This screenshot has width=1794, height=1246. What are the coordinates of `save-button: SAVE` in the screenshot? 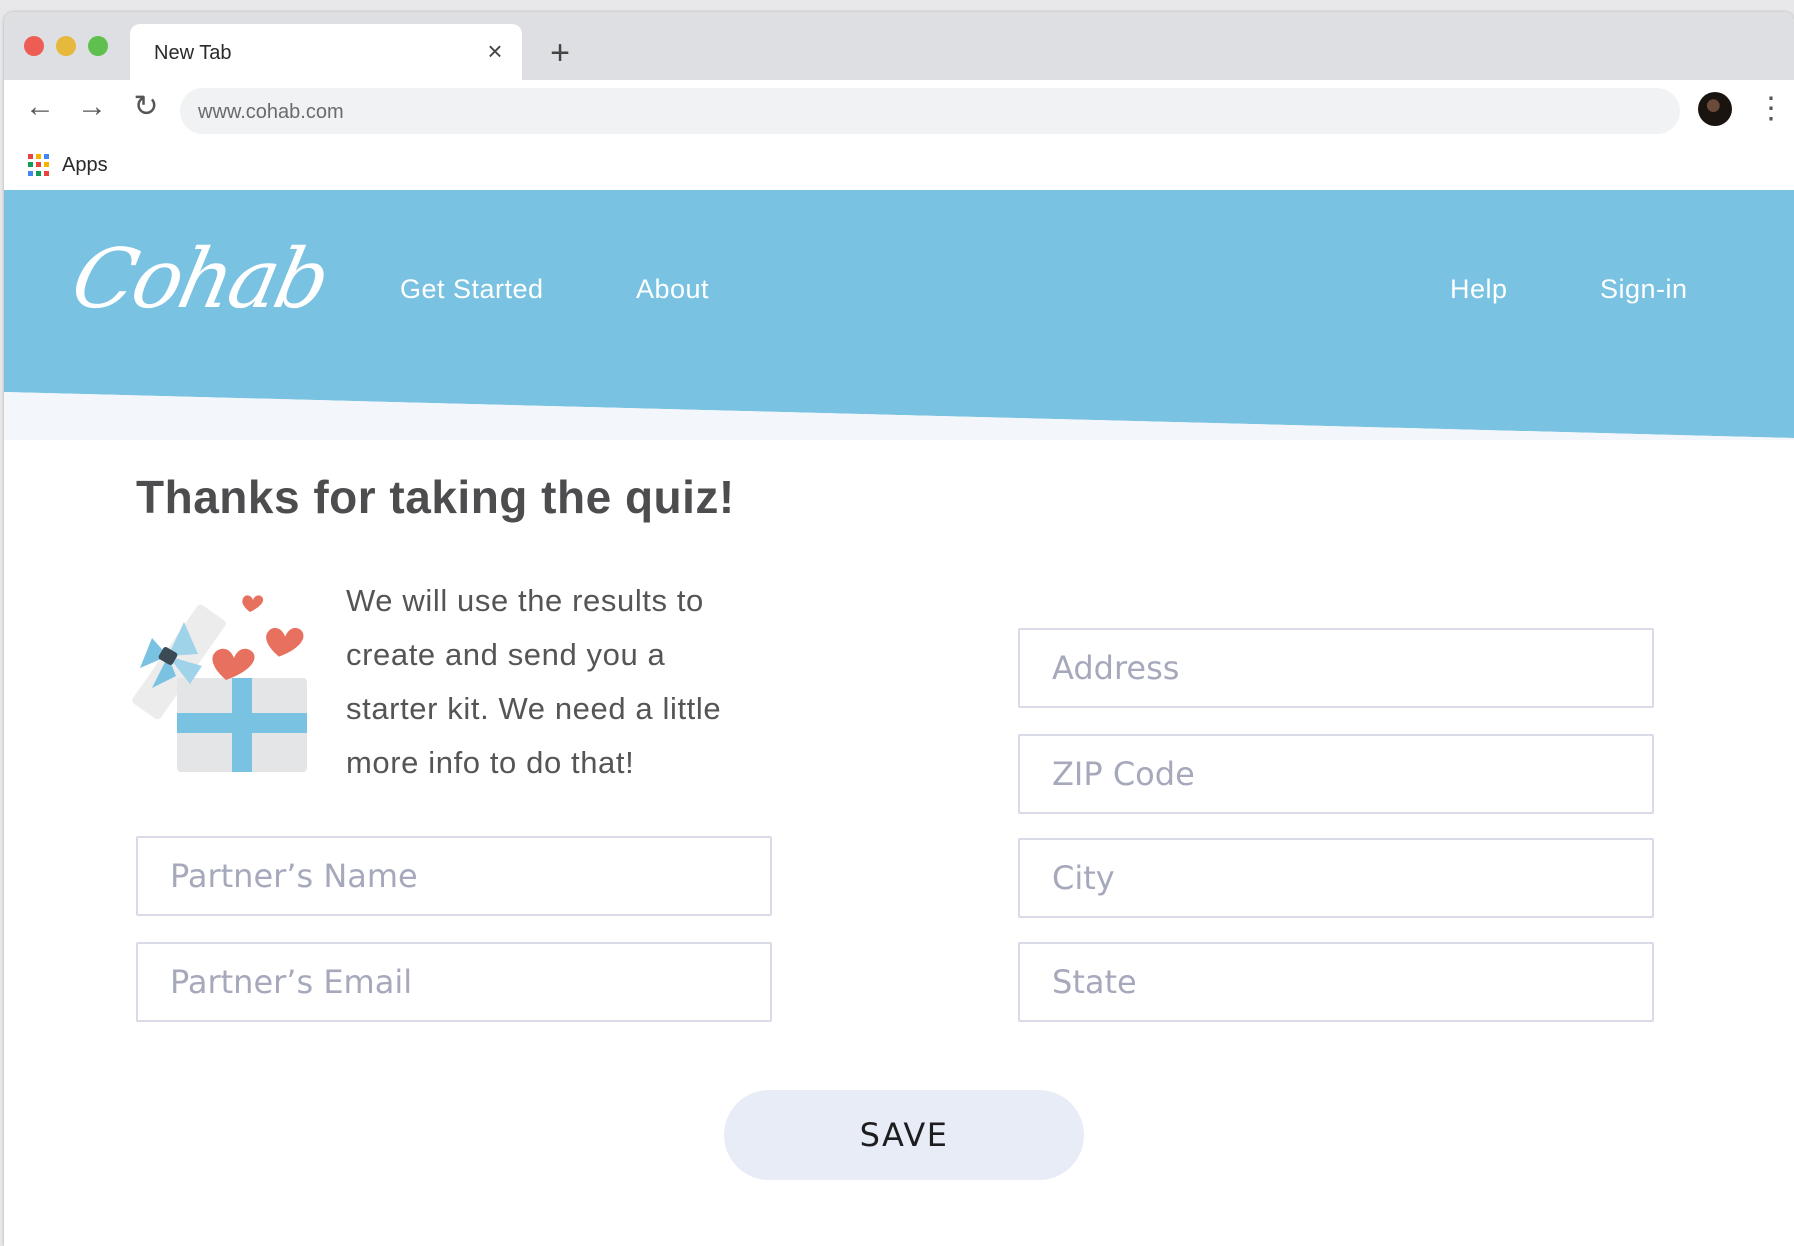 It's located at (904, 1135).